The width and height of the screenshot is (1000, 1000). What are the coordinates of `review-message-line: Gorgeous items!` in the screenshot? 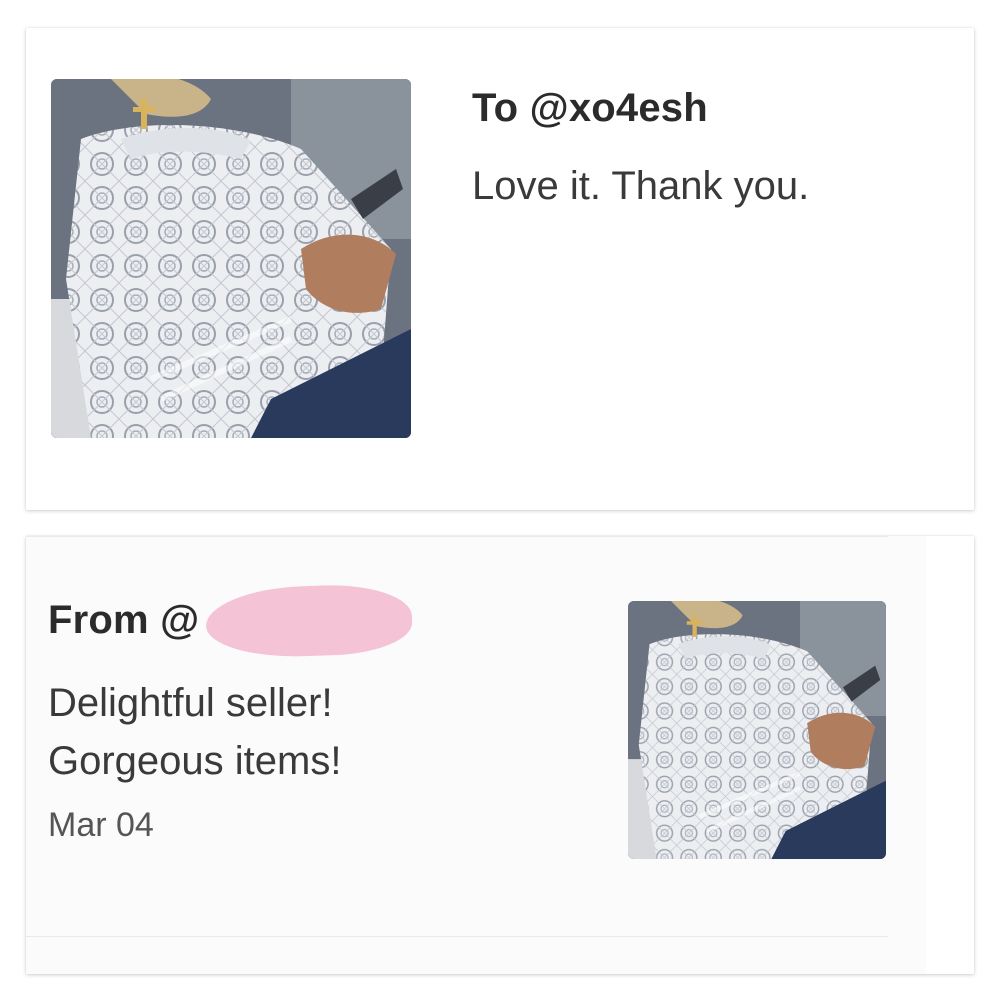 It's located at (195, 761).